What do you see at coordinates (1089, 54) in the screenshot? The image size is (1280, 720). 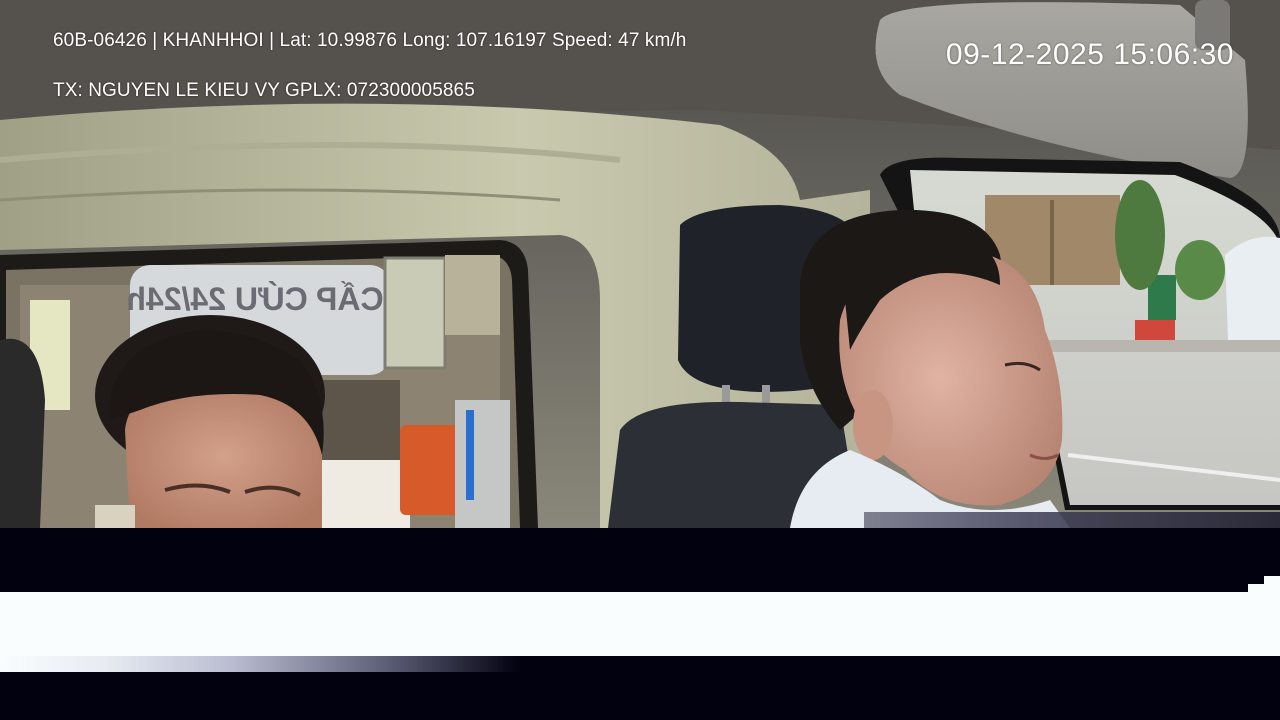 I see `timestamp-overlay: 09-12-2025 15:06:30` at bounding box center [1089, 54].